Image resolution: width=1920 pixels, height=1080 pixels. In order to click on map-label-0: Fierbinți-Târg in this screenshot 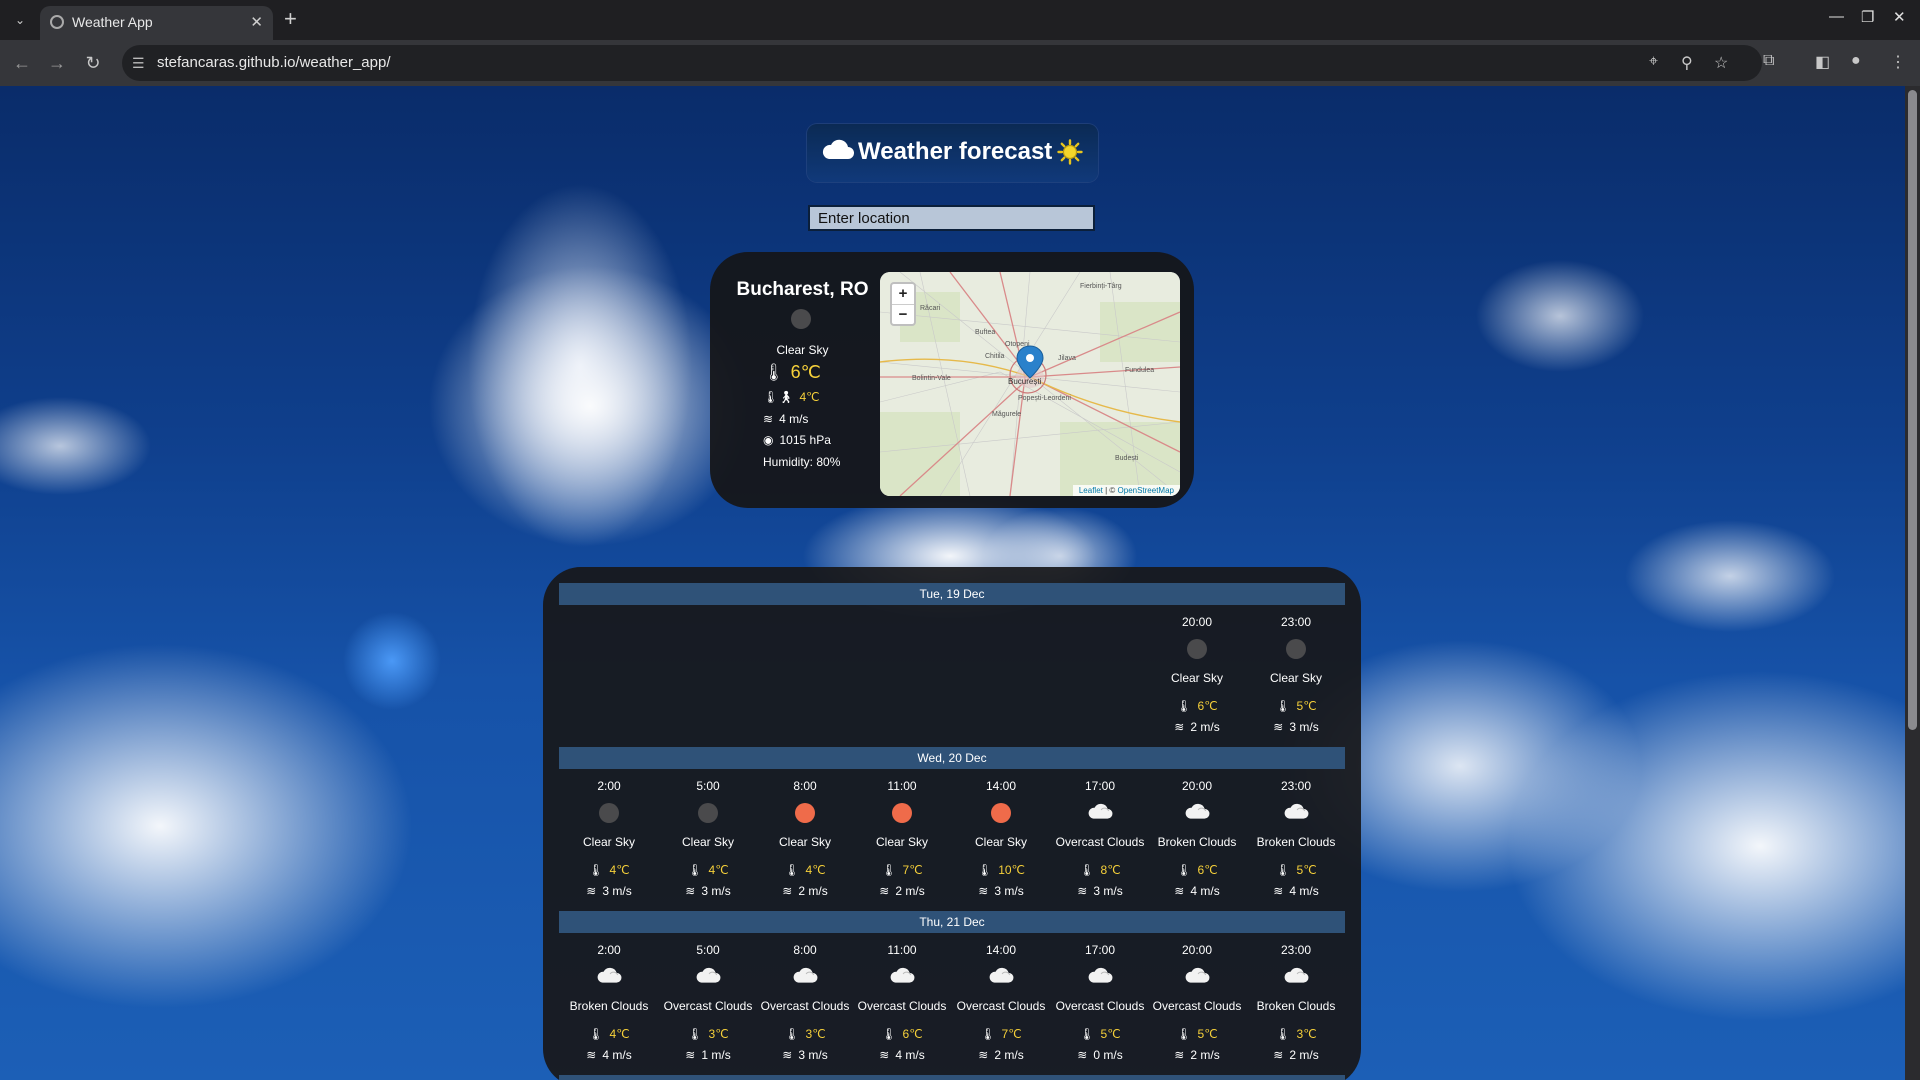, I will do `click(1101, 286)`.